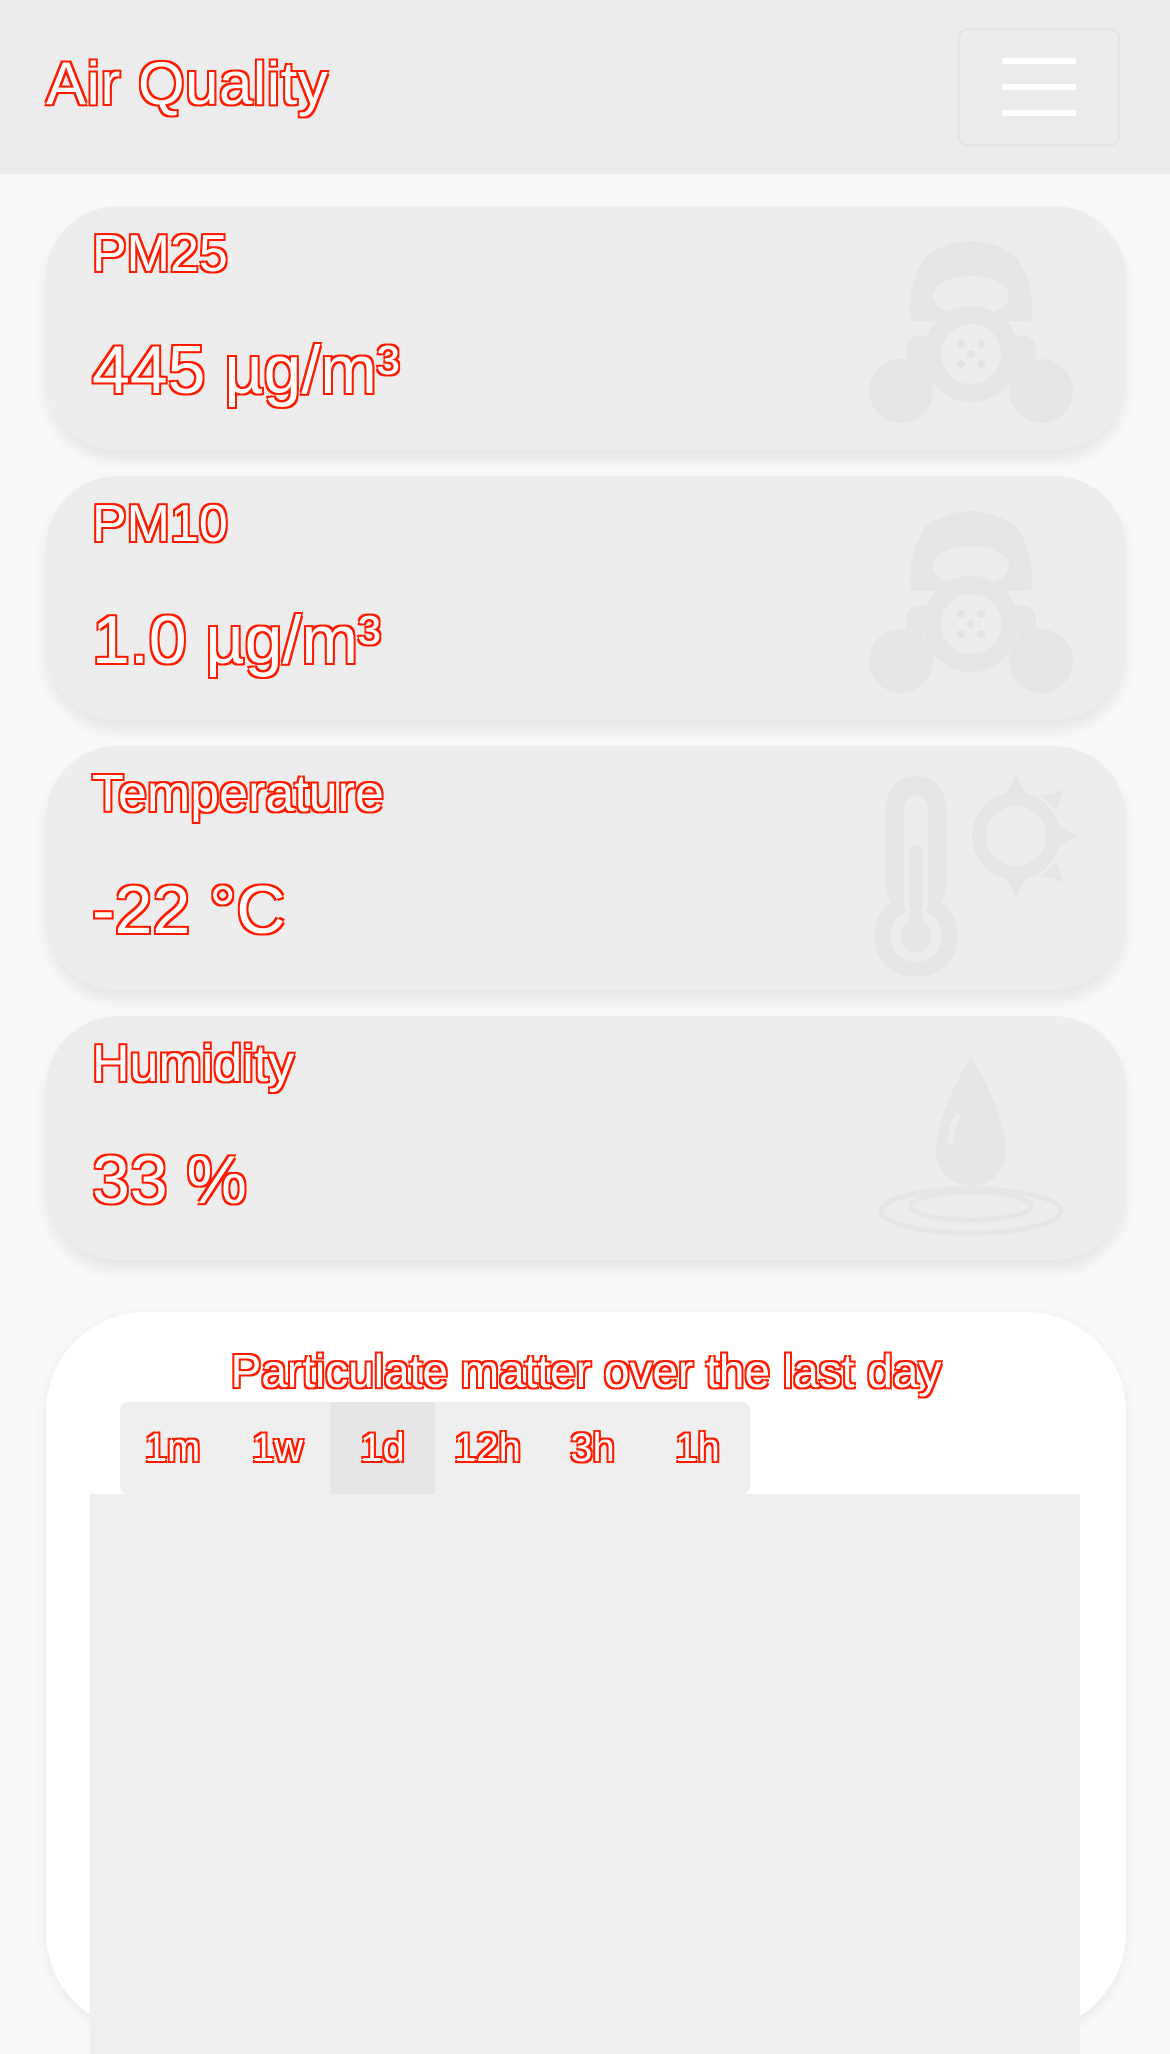  I want to click on range-button-1m: 1m, so click(172, 1448).